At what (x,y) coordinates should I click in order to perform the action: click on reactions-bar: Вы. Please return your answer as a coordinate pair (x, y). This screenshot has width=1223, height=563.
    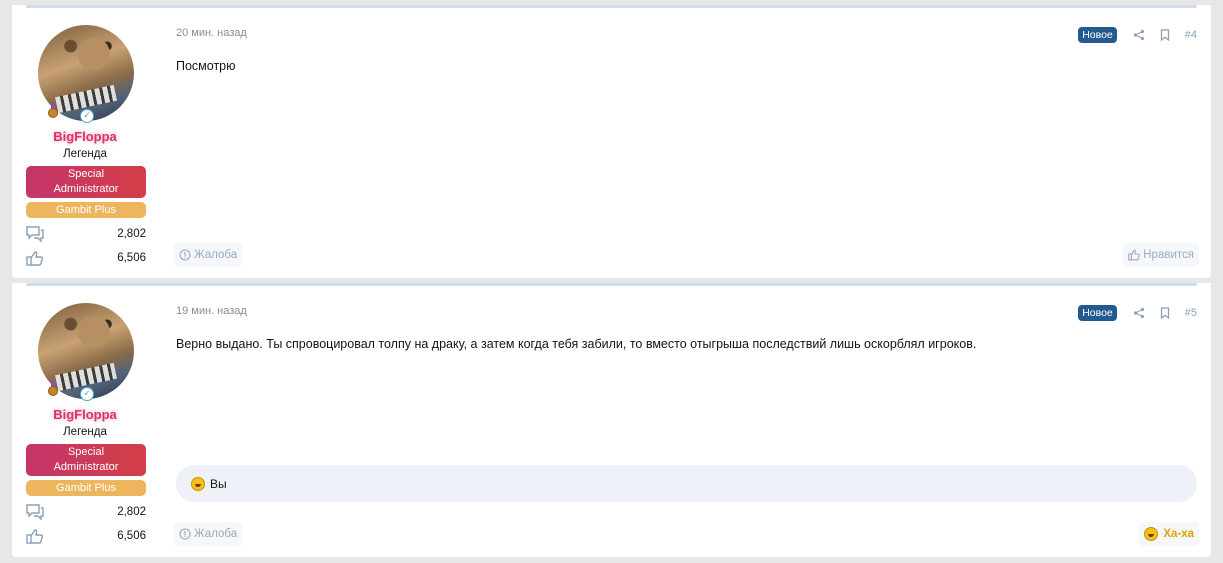
    Looking at the image, I should click on (686, 483).